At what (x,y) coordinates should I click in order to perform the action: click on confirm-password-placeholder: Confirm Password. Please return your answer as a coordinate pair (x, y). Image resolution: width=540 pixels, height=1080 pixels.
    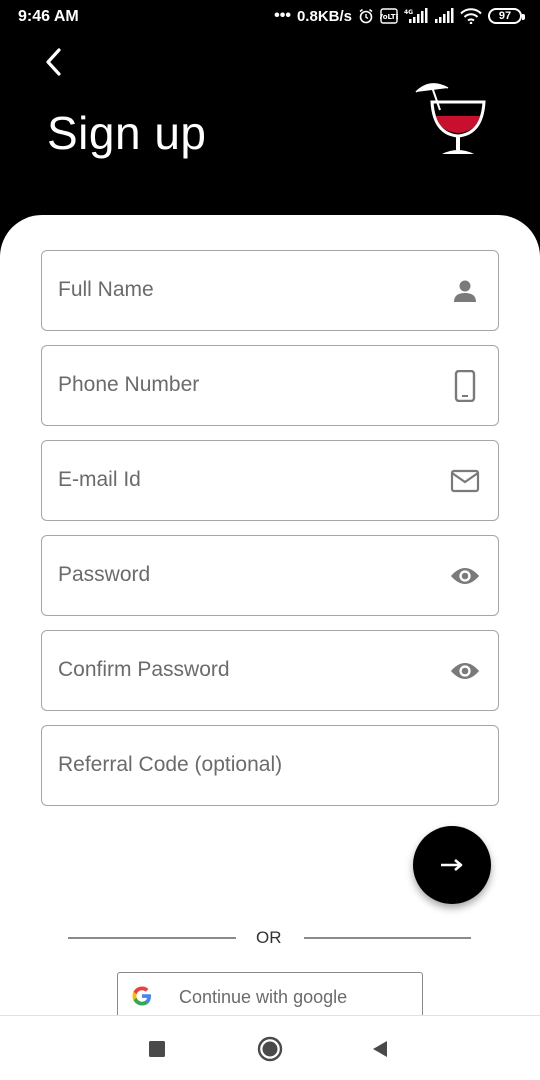
    Looking at the image, I should click on (144, 669).